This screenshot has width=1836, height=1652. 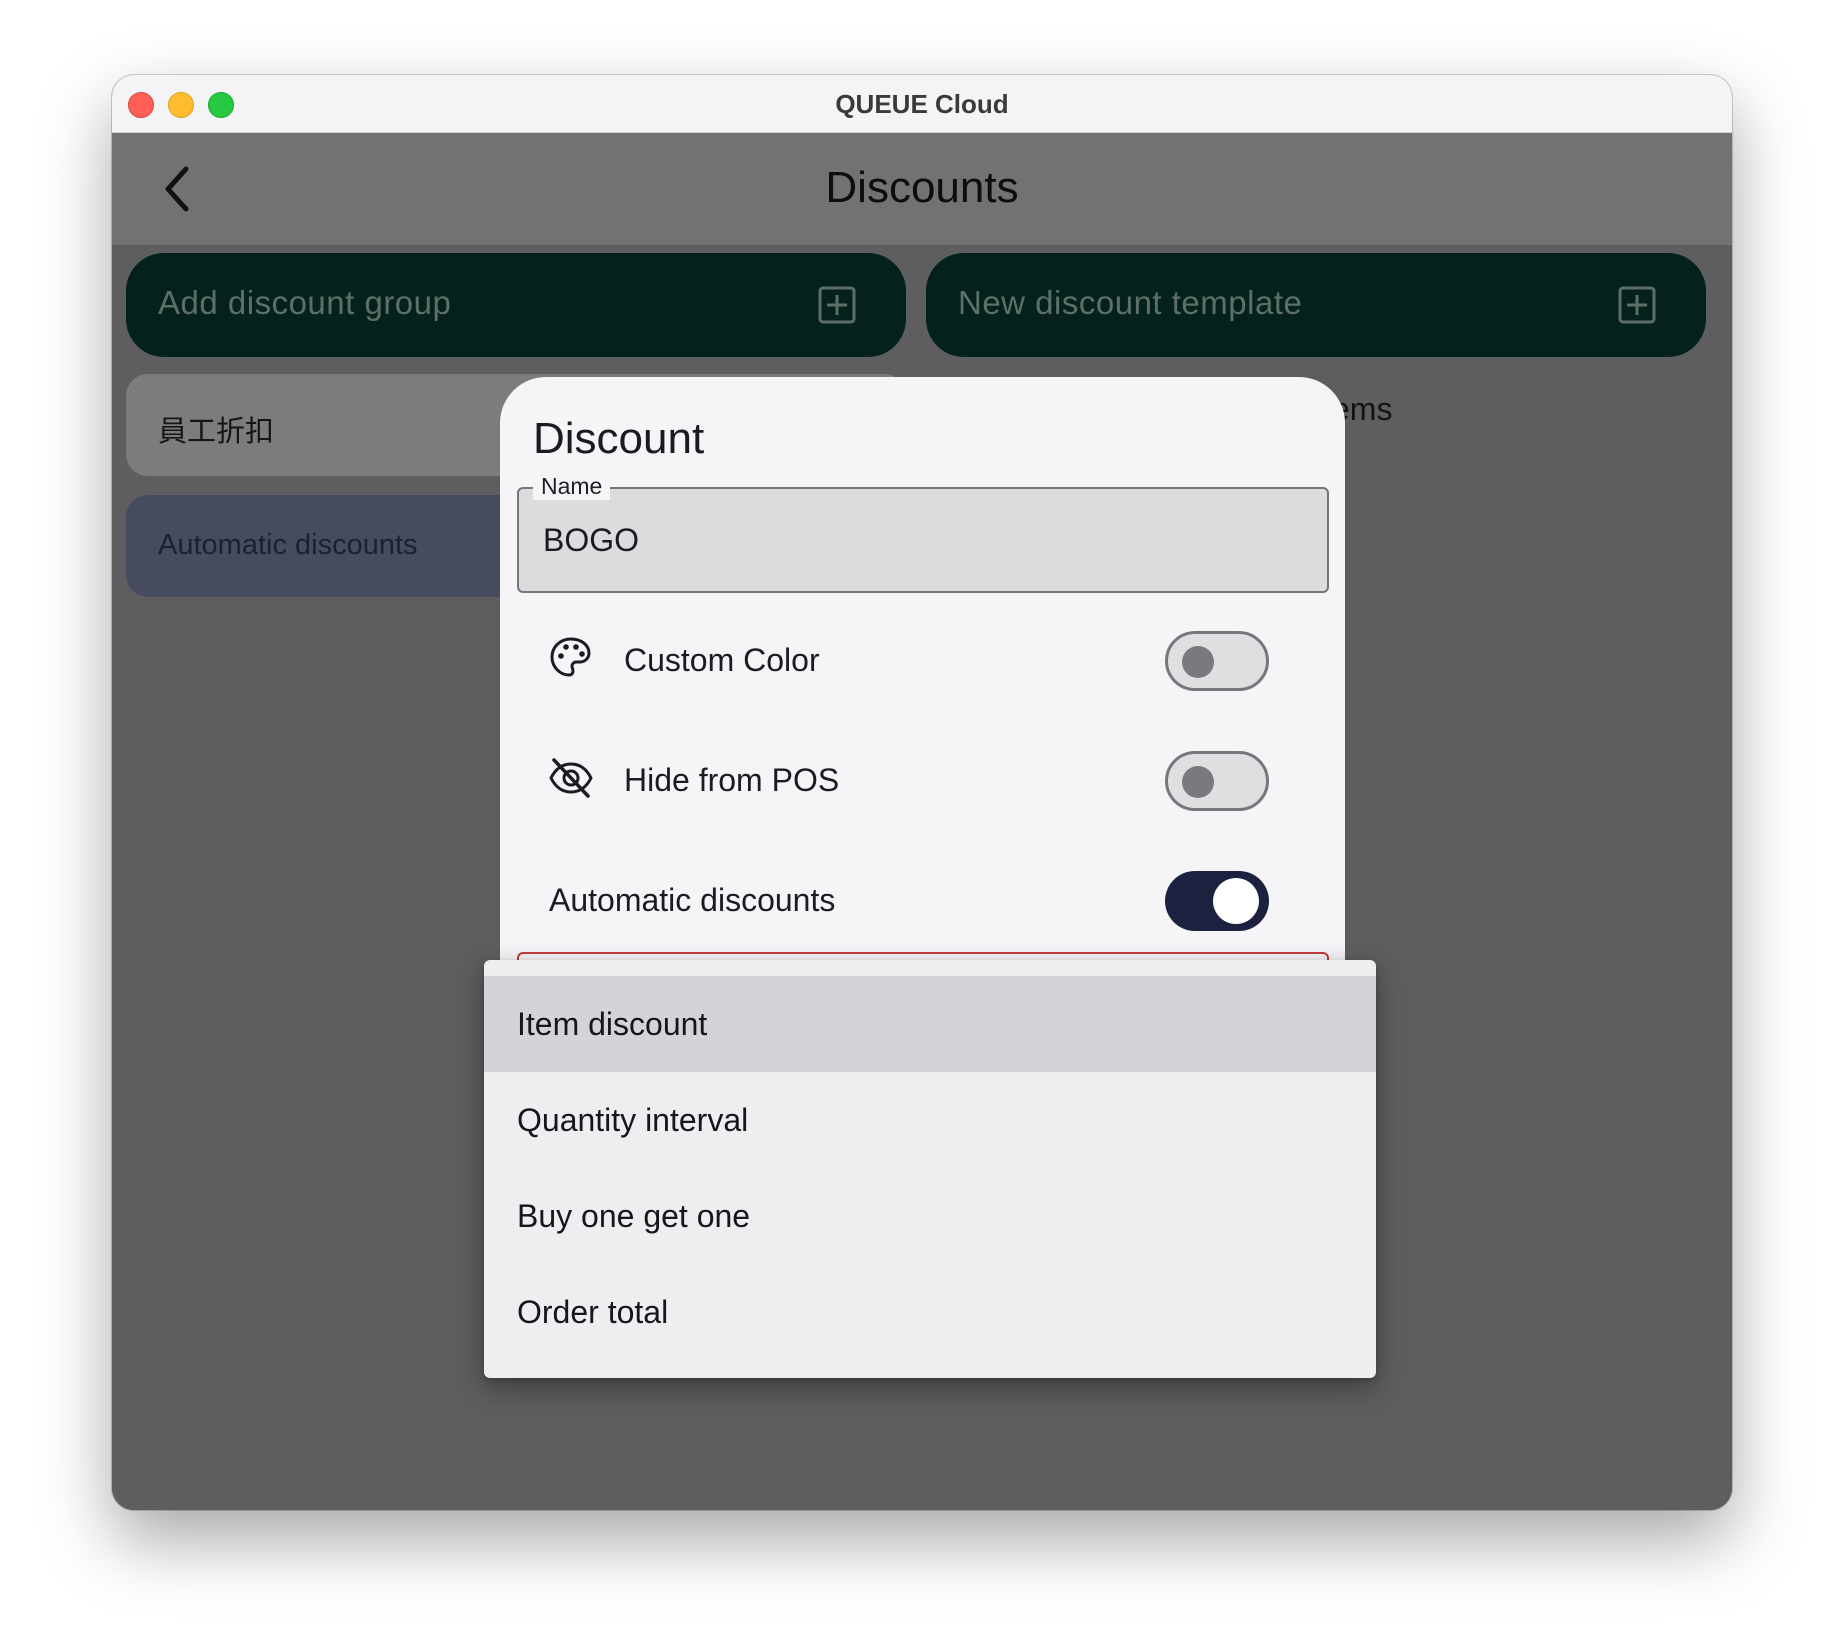 What do you see at coordinates (1130, 302) in the screenshot?
I see `new-discount-template-label: New discount template` at bounding box center [1130, 302].